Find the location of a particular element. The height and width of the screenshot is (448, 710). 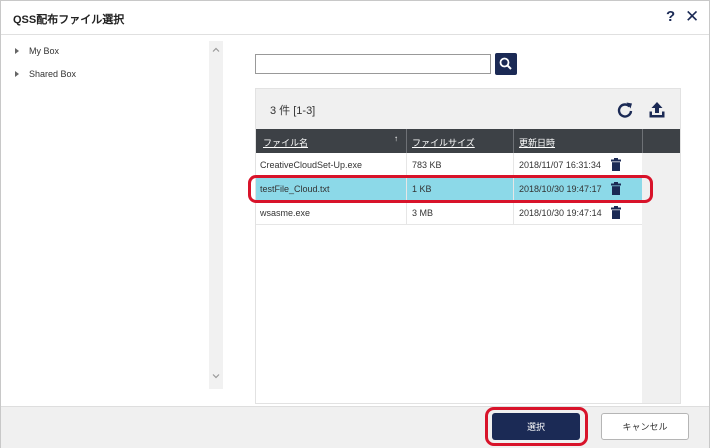

search-icon is located at coordinates (505, 63).